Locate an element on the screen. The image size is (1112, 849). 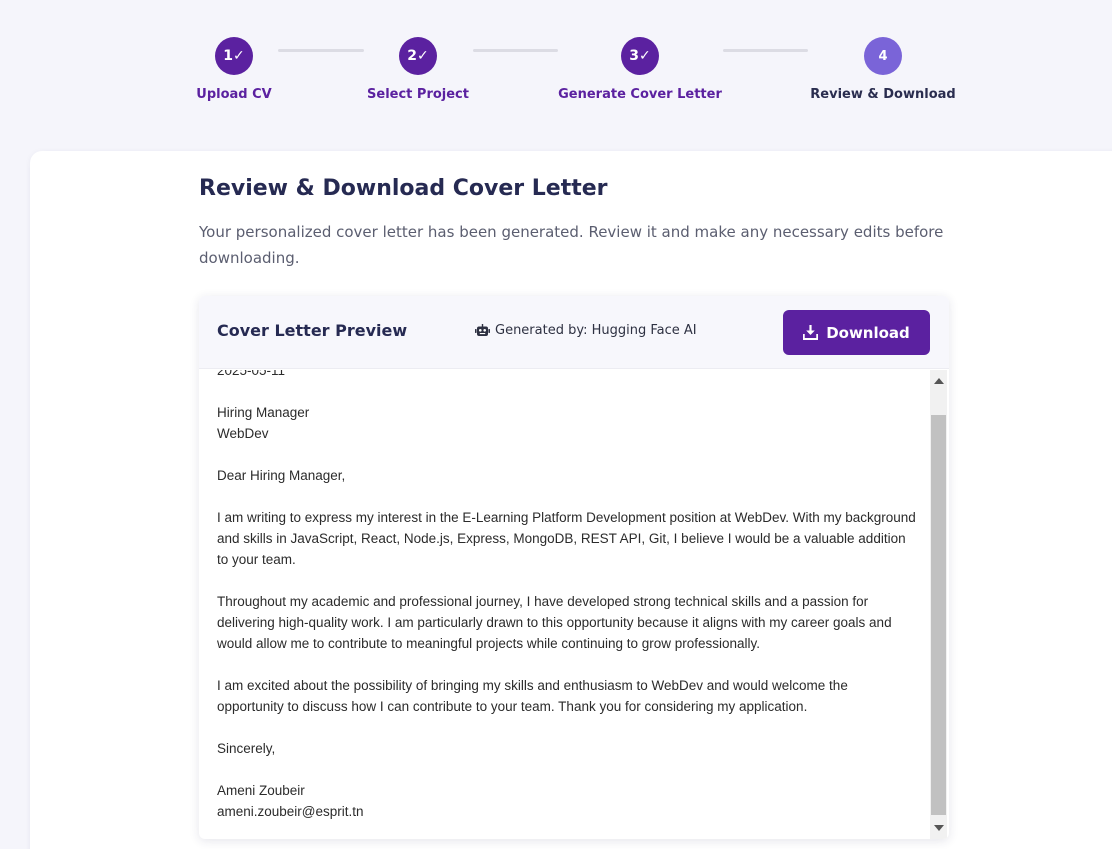
robot-icon is located at coordinates (482, 330).